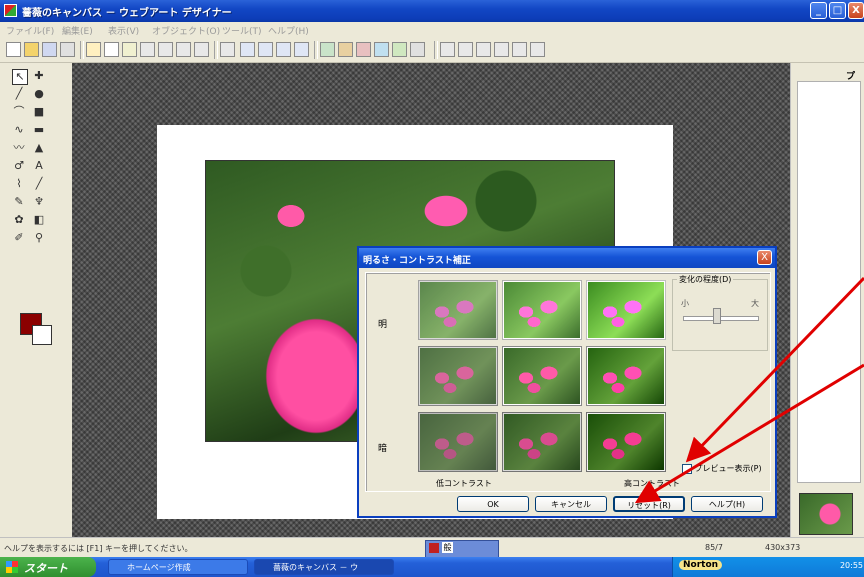 The width and height of the screenshot is (864, 577). Describe the element at coordinates (178, 567) in the screenshot. I see `taskbar-item: ホームページ作成` at that location.